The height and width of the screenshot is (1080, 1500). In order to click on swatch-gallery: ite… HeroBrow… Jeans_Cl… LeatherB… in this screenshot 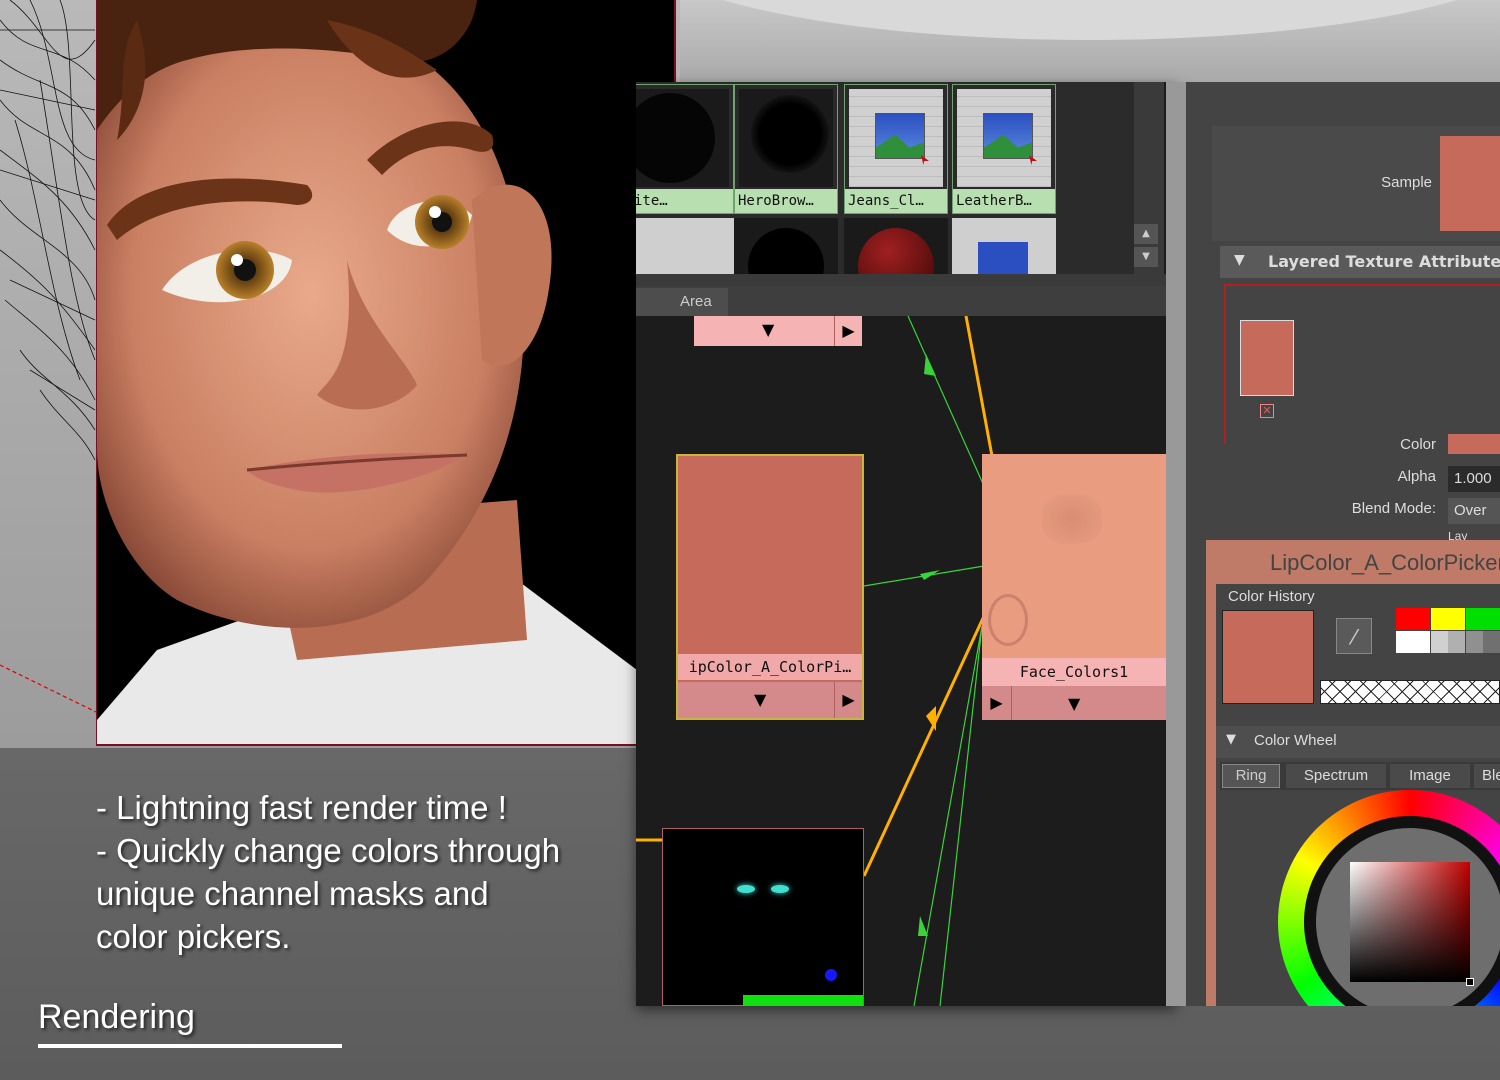, I will do `click(896, 193)`.